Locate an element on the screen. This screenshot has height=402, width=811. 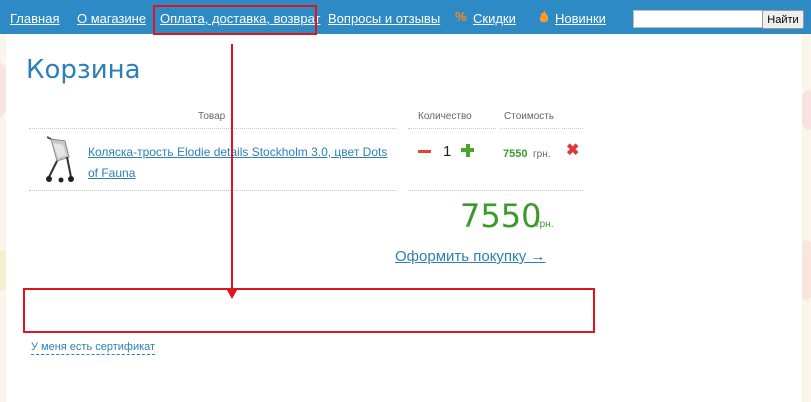
cart-total-currency: грн. is located at coordinates (545, 224).